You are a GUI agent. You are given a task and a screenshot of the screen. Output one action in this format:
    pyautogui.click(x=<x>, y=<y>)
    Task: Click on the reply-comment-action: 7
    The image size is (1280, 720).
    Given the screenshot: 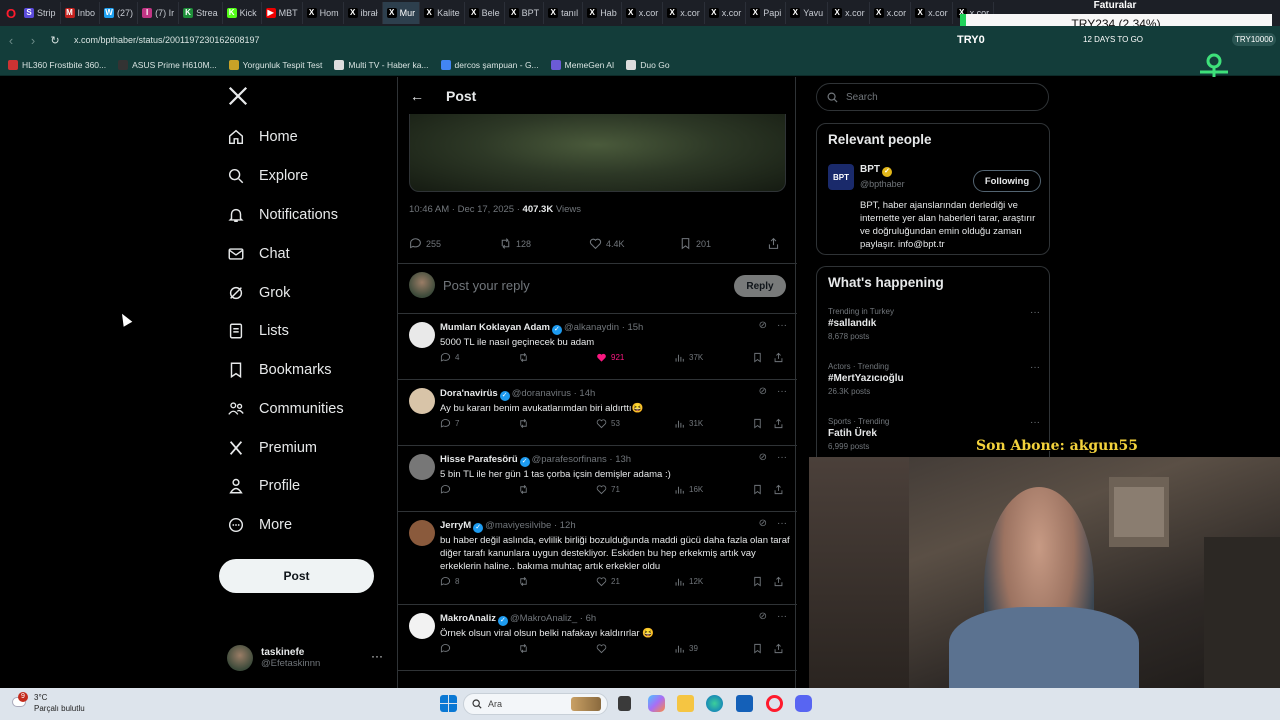 What is the action you would take?
    pyautogui.click(x=449, y=423)
    